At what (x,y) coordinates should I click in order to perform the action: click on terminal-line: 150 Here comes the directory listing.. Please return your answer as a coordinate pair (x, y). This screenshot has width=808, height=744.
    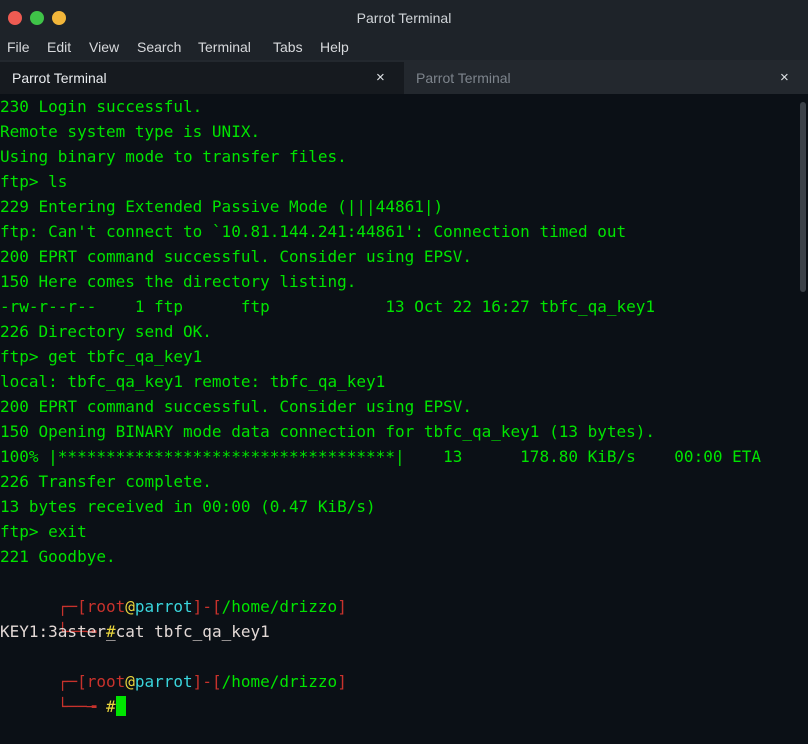
    Looking at the image, I should click on (178, 281).